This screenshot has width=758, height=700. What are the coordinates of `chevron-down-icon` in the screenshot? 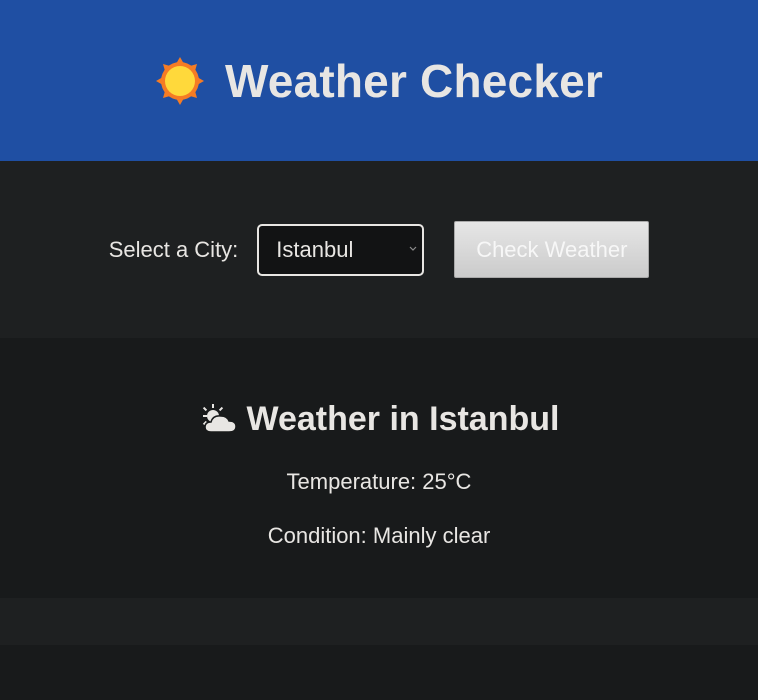 It's located at (413, 248).